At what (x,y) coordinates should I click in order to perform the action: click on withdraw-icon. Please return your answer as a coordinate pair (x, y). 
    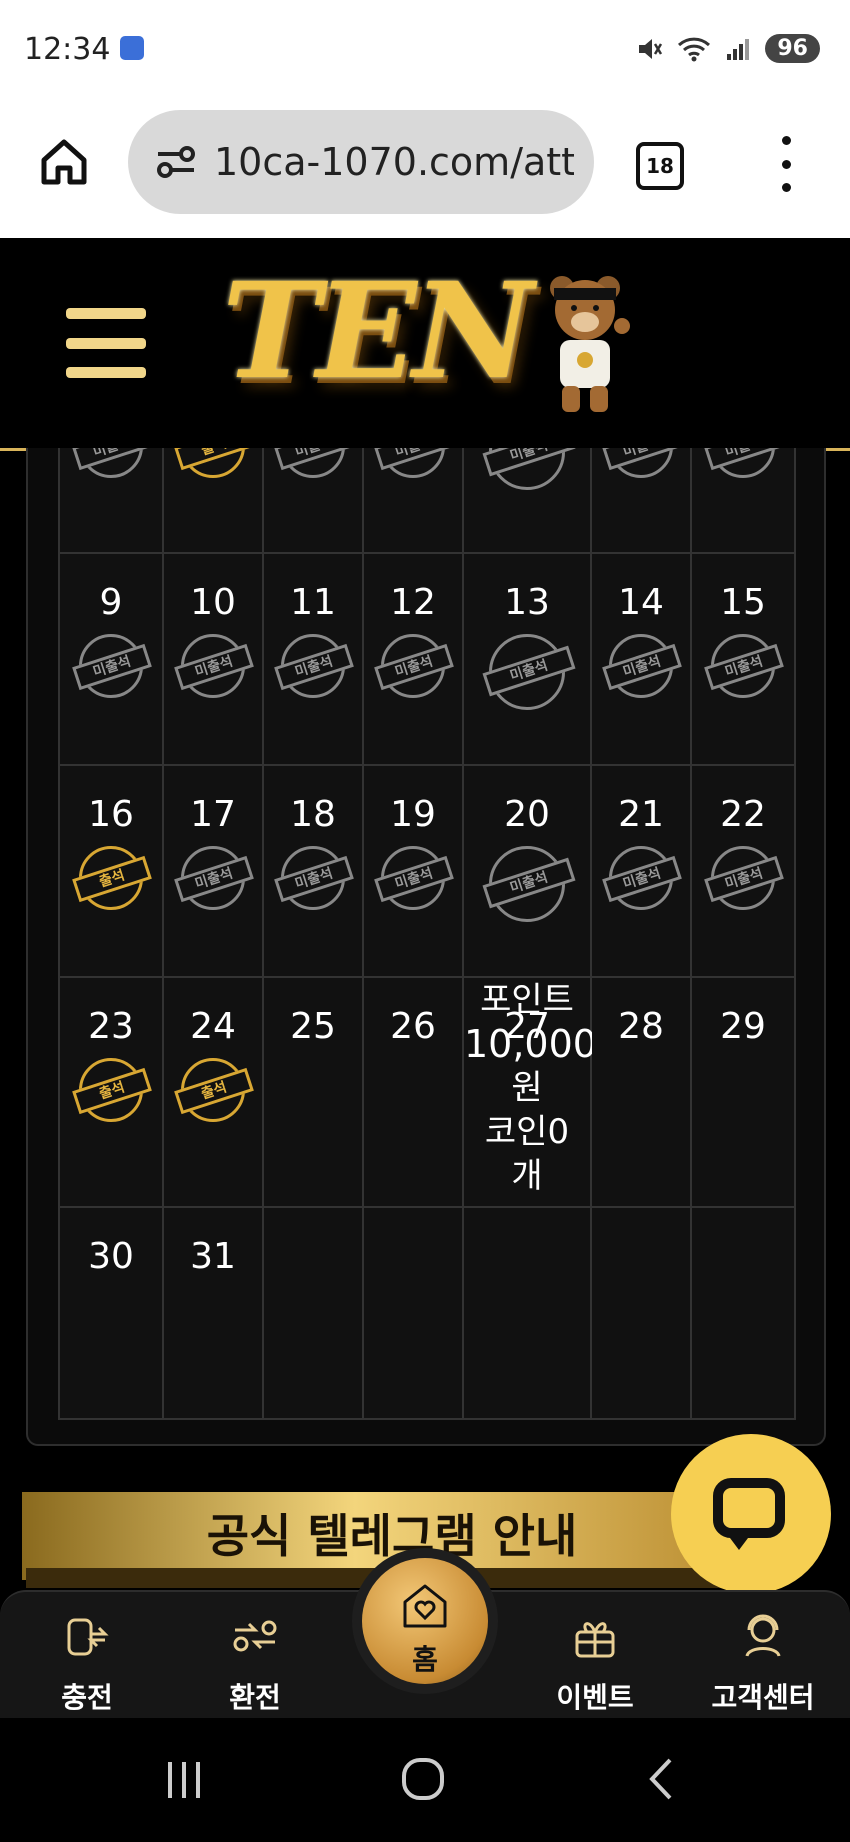
    Looking at the image, I should click on (255, 1636).